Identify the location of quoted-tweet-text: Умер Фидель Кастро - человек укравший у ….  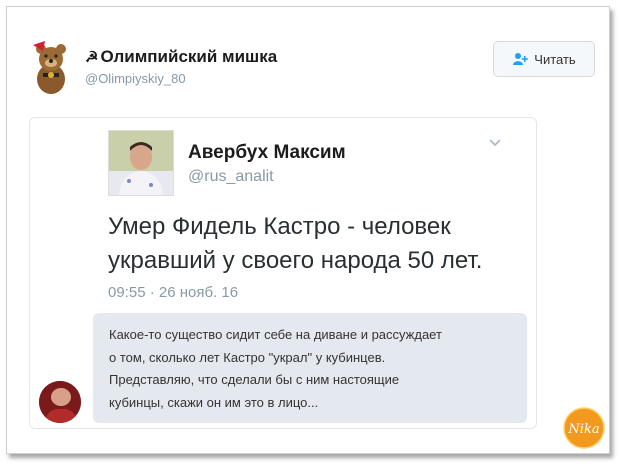
(295, 243).